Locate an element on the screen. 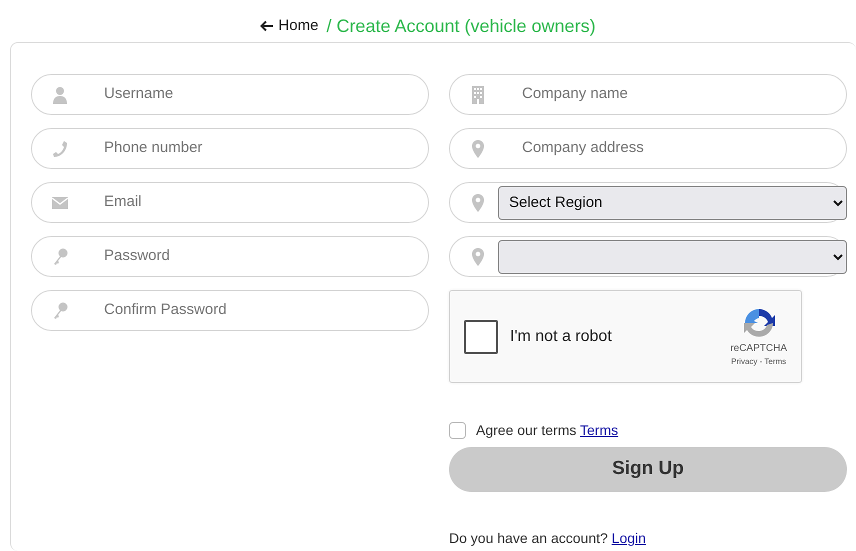 Image resolution: width=856 pixels, height=551 pixels. terms-checkbox is located at coordinates (457, 430).